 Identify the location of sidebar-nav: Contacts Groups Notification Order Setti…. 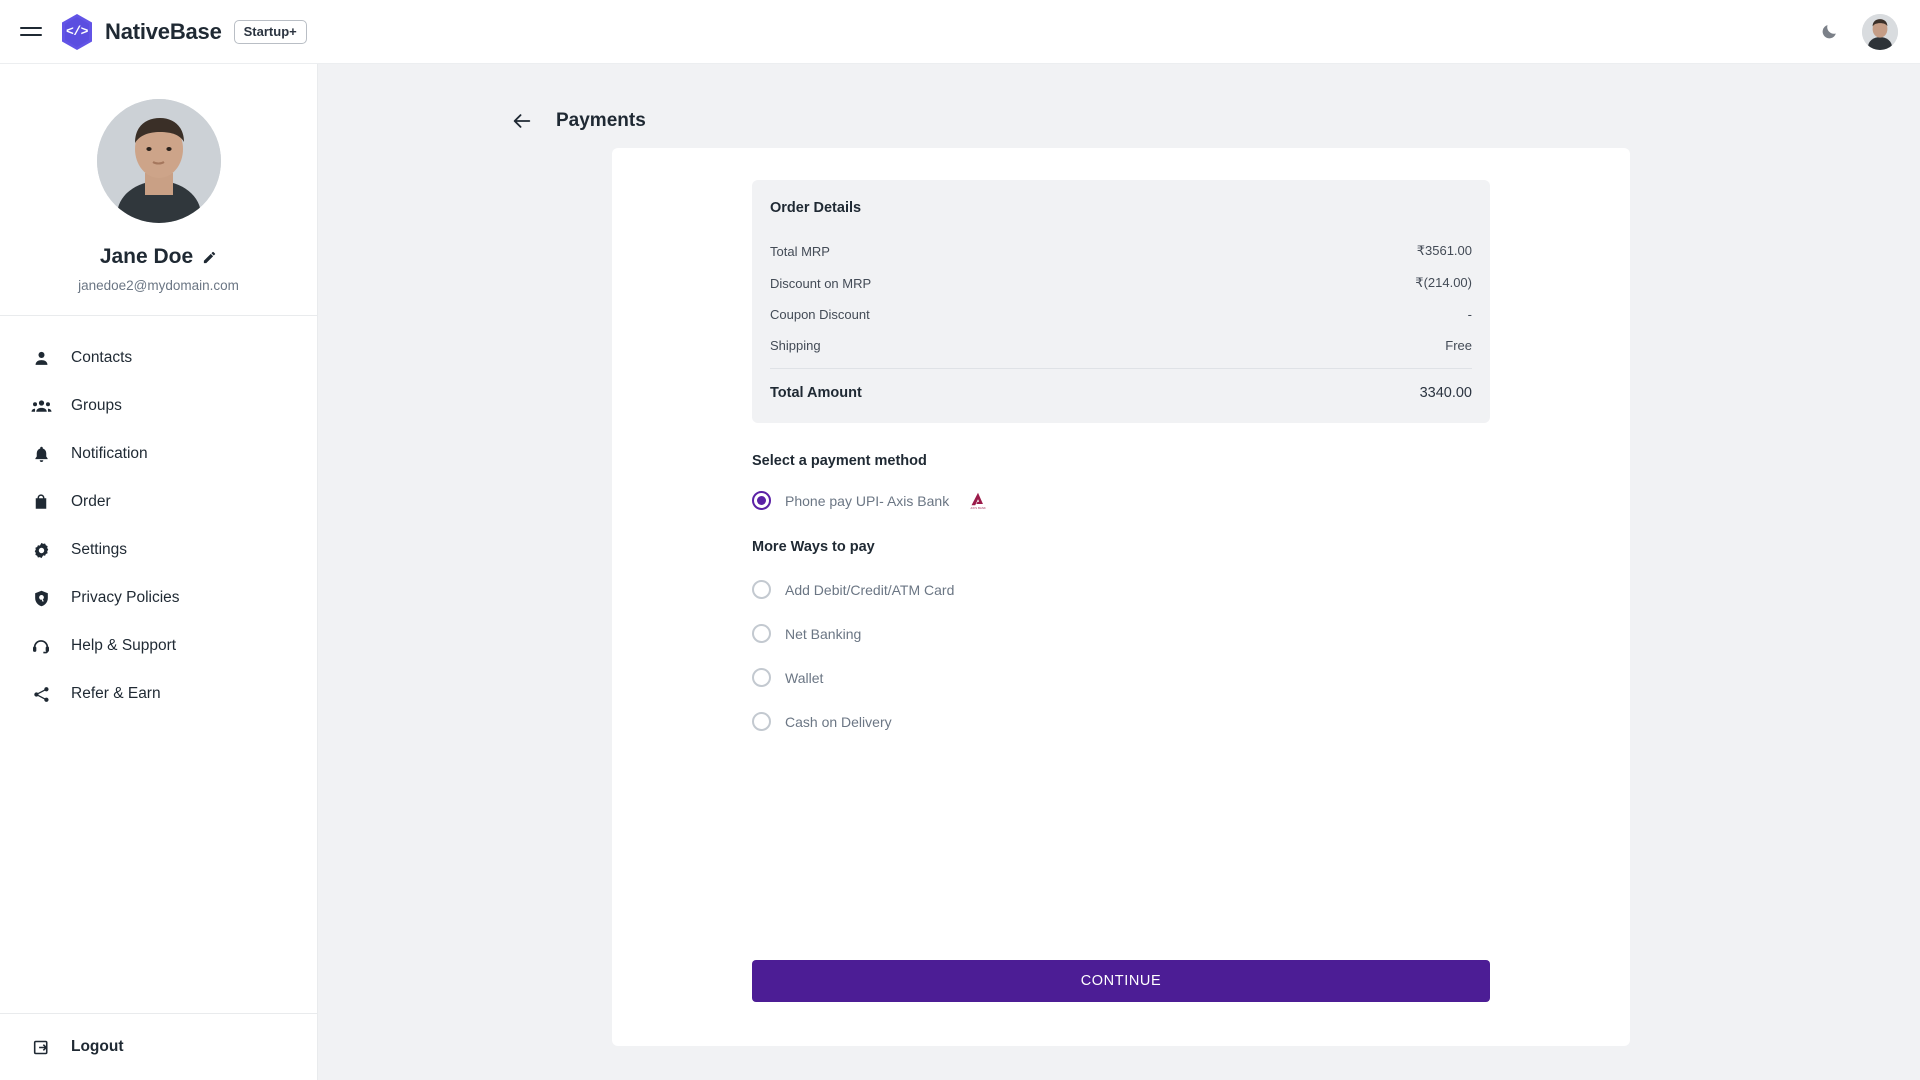
(158, 664).